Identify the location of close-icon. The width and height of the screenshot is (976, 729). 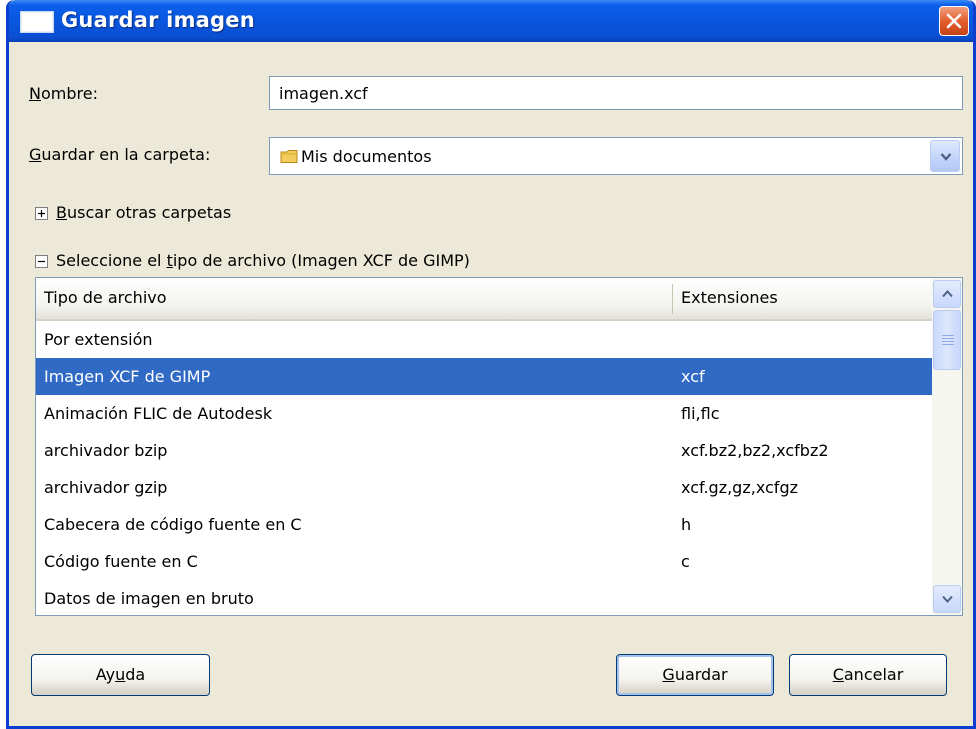
(954, 21).